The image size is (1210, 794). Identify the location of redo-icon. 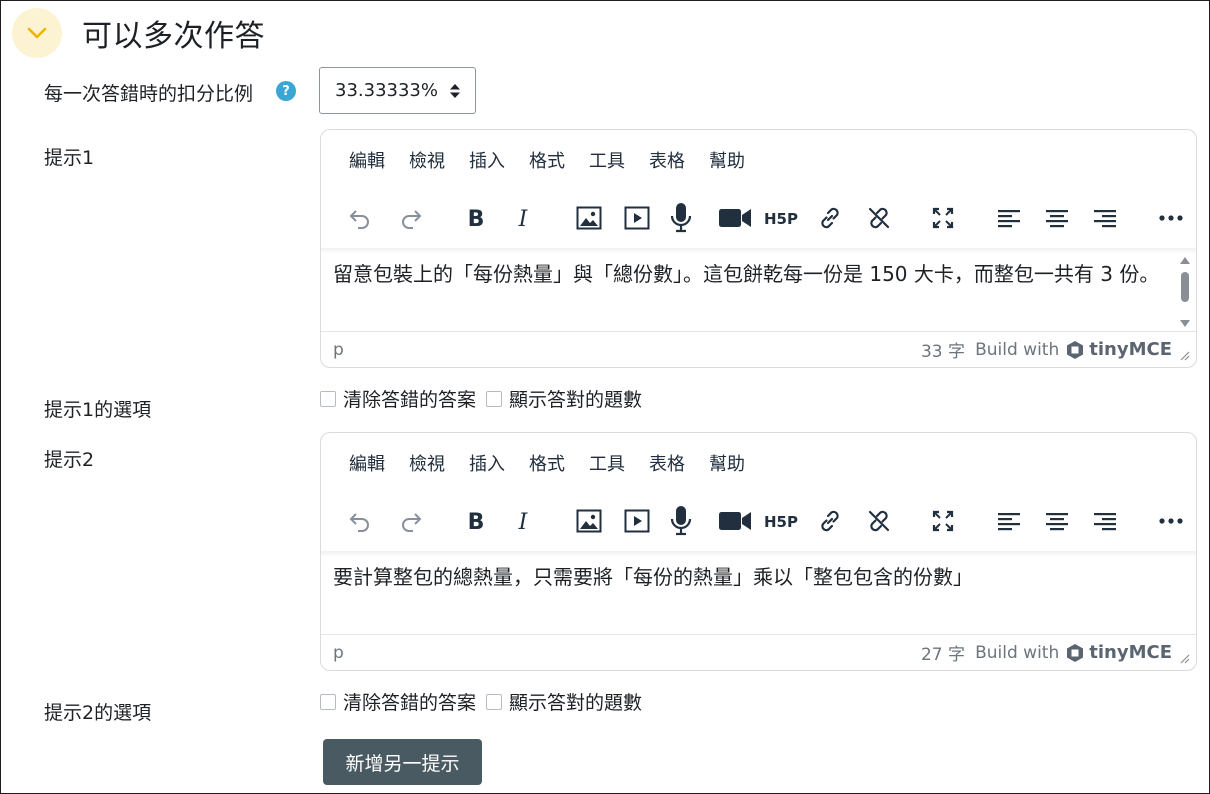
(412, 522).